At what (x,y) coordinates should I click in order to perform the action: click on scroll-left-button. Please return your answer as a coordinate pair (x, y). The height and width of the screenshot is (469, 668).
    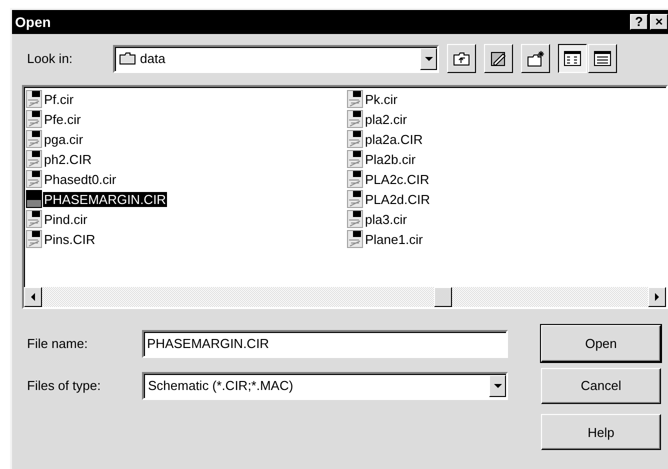
    Looking at the image, I should click on (33, 297).